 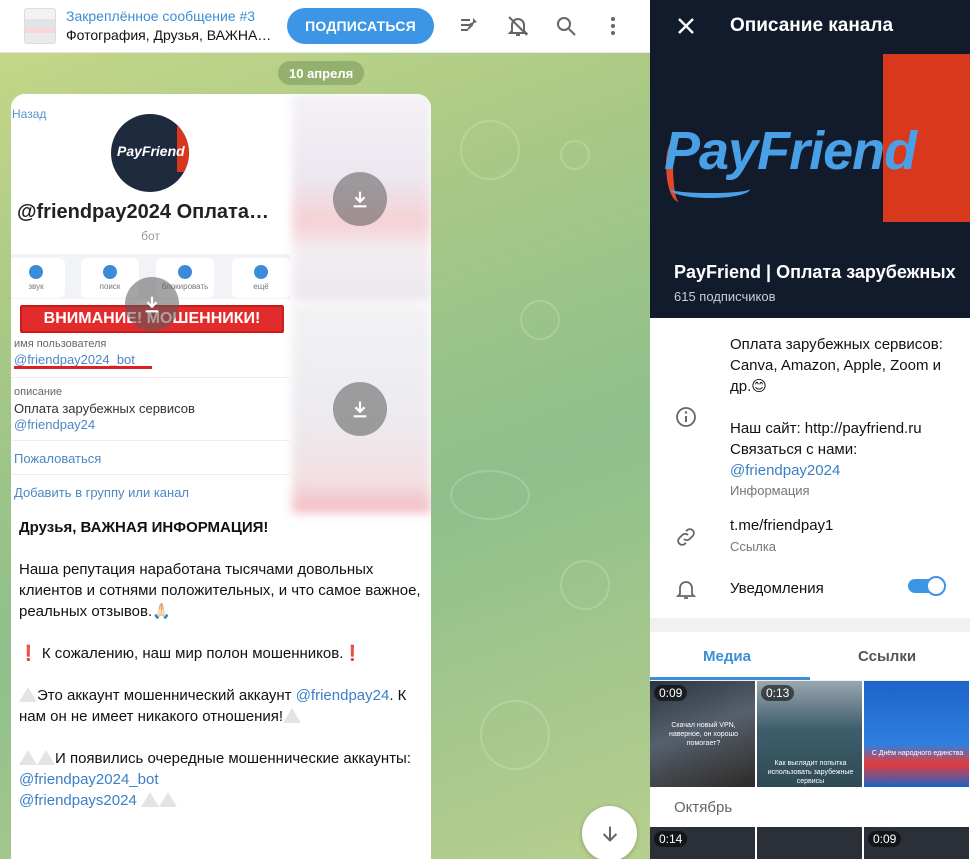 What do you see at coordinates (730, 678) in the screenshot?
I see `tab-indicator` at bounding box center [730, 678].